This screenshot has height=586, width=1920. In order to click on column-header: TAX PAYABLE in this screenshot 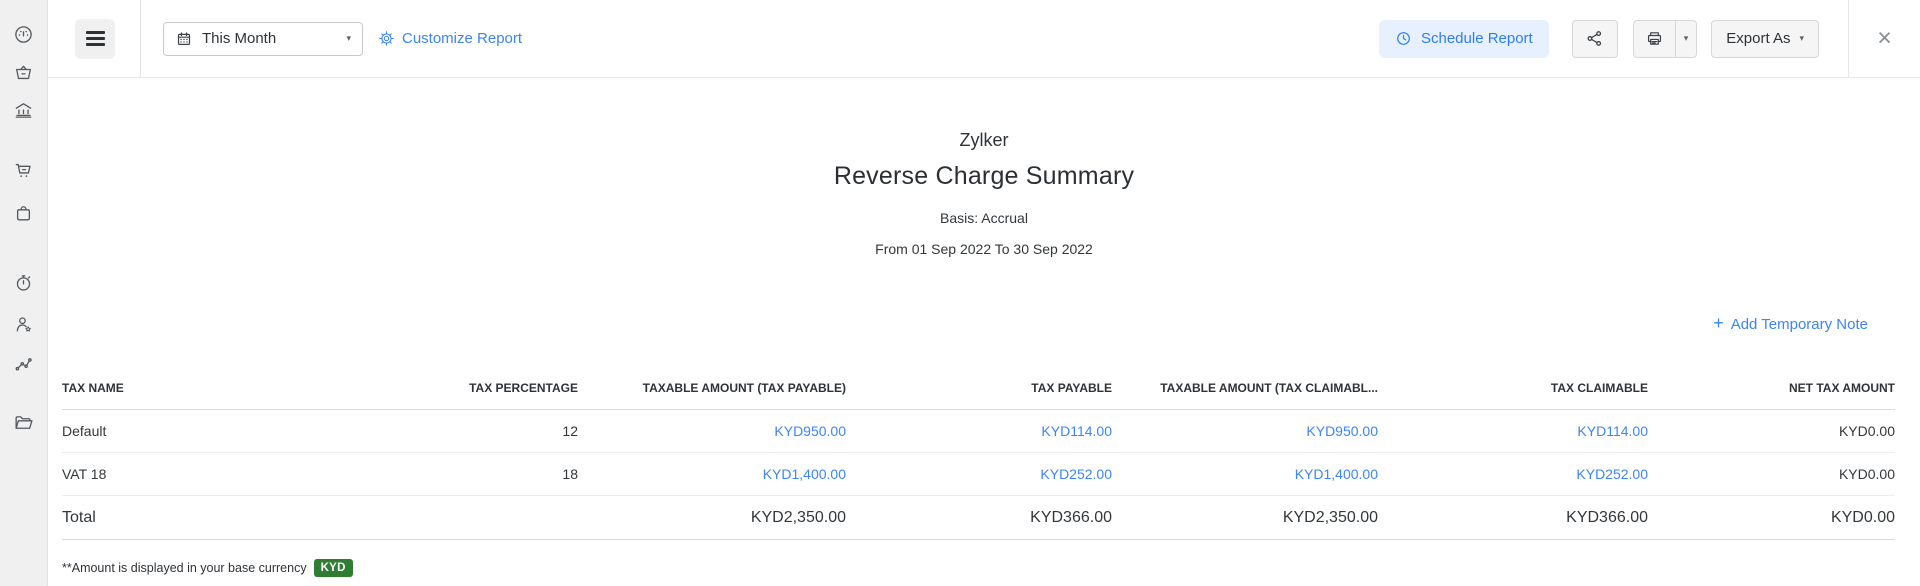, I will do `click(979, 385)`.